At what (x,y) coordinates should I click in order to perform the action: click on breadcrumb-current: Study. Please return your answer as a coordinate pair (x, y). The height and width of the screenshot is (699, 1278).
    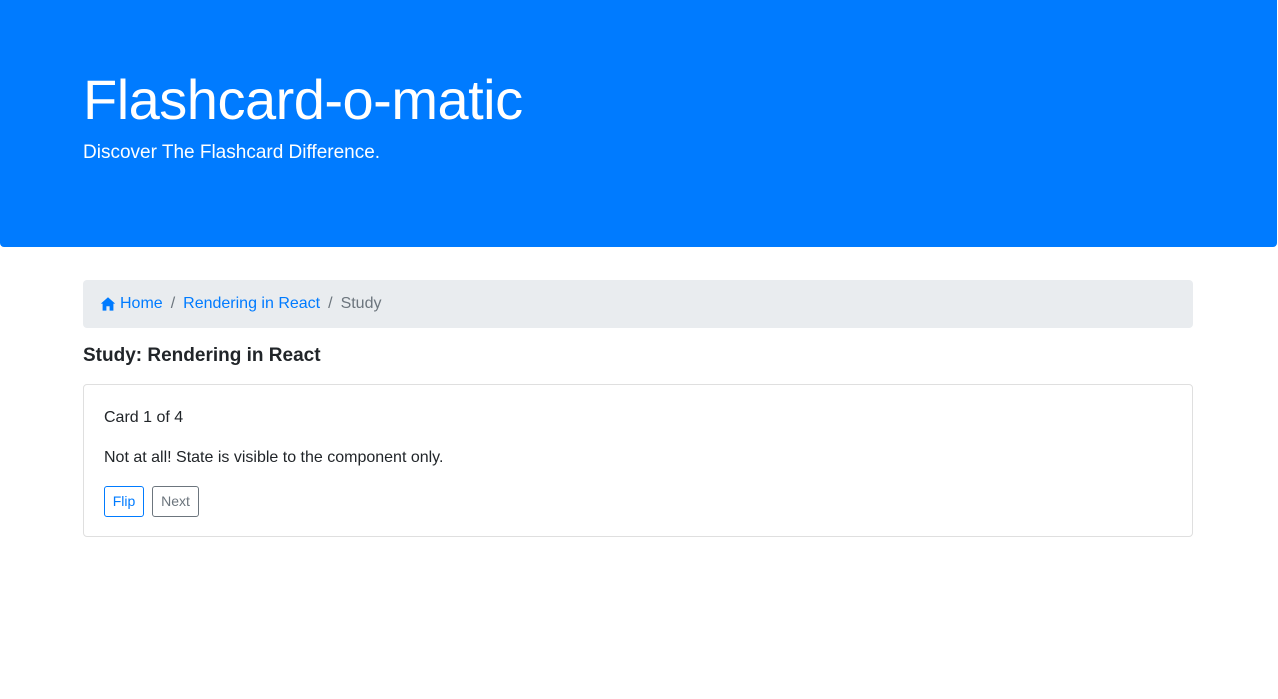
    Looking at the image, I should click on (361, 303).